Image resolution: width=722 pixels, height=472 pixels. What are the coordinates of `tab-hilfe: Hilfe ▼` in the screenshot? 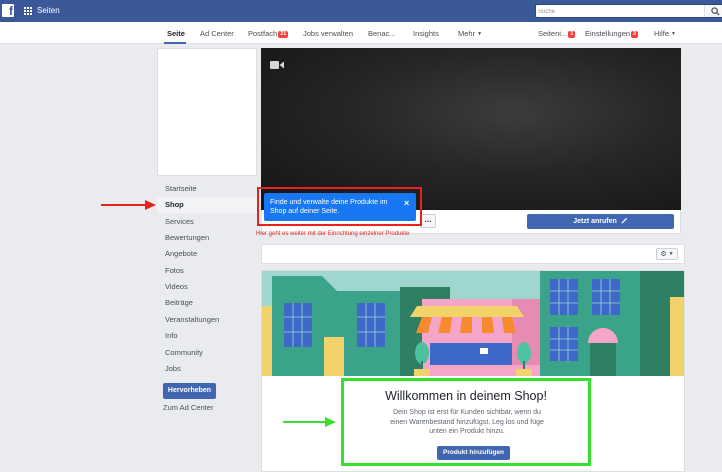 It's located at (665, 34).